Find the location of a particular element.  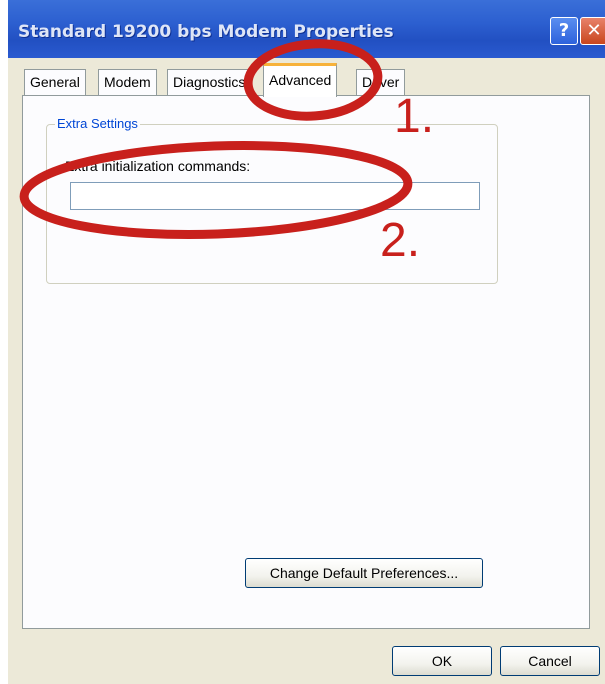

extra-init-input is located at coordinates (275, 196).